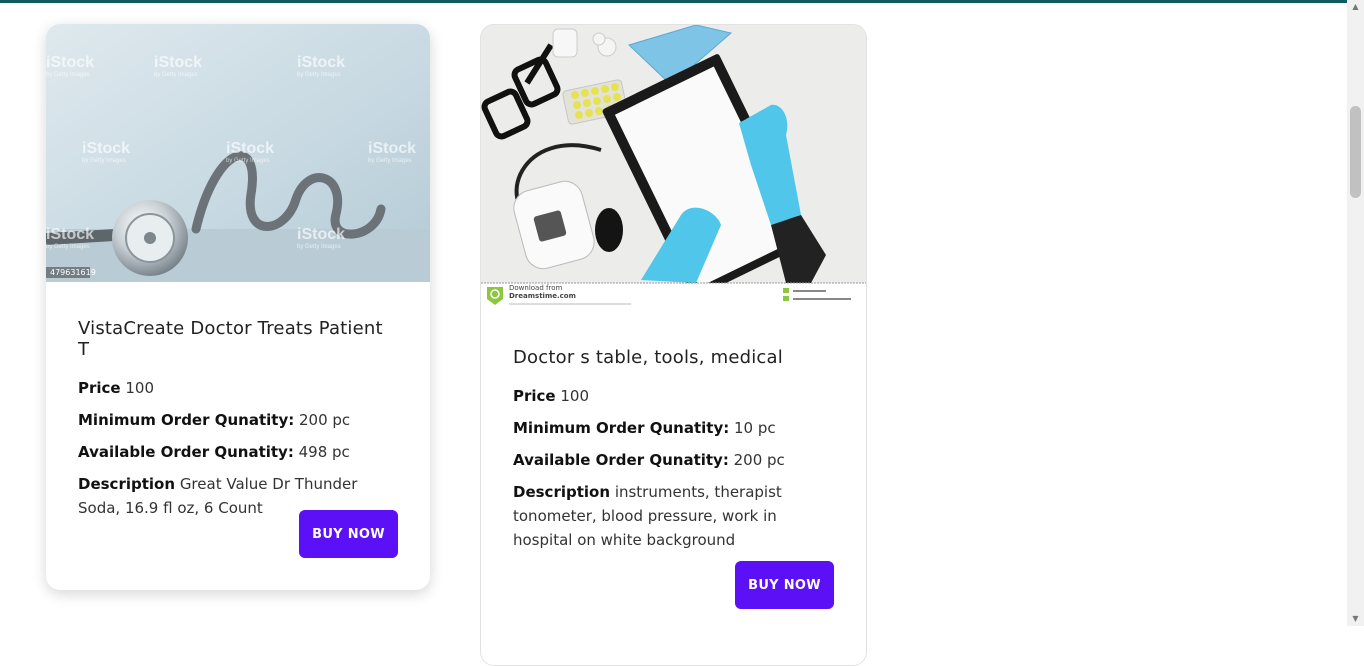  What do you see at coordinates (1355, 313) in the screenshot?
I see `page-scrollbar: ▲ ▼` at bounding box center [1355, 313].